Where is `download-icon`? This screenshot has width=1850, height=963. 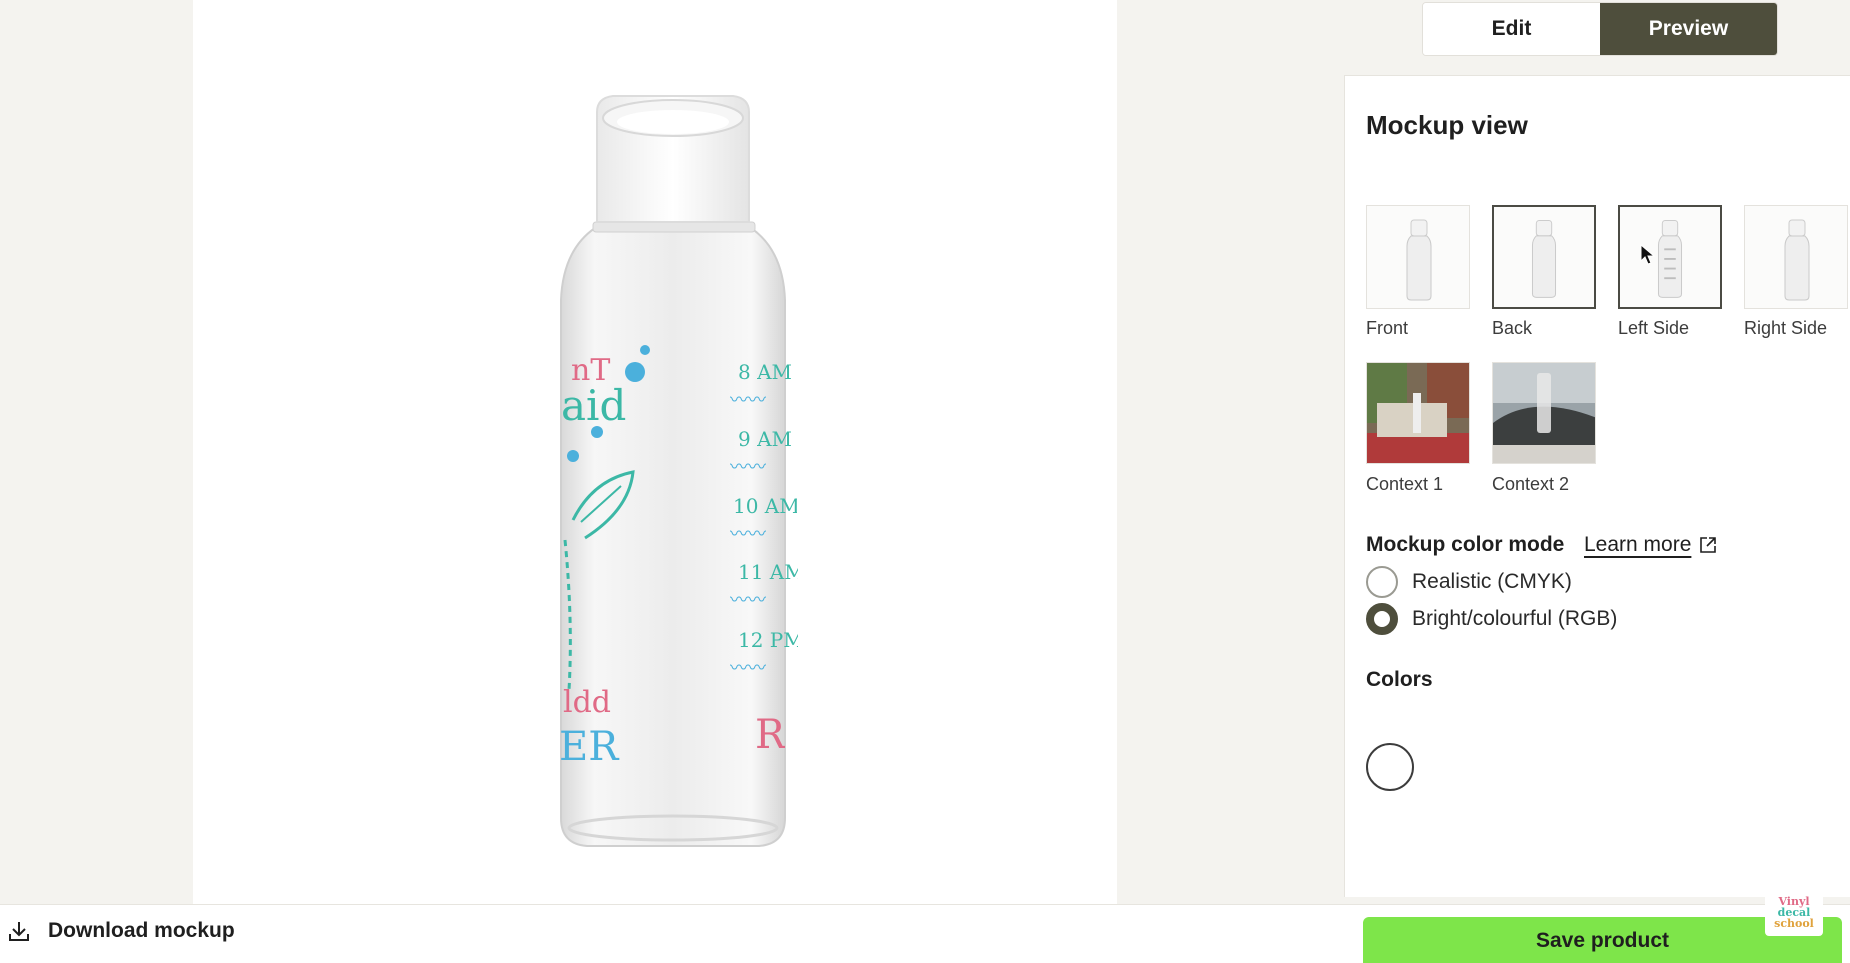
download-icon is located at coordinates (19, 931).